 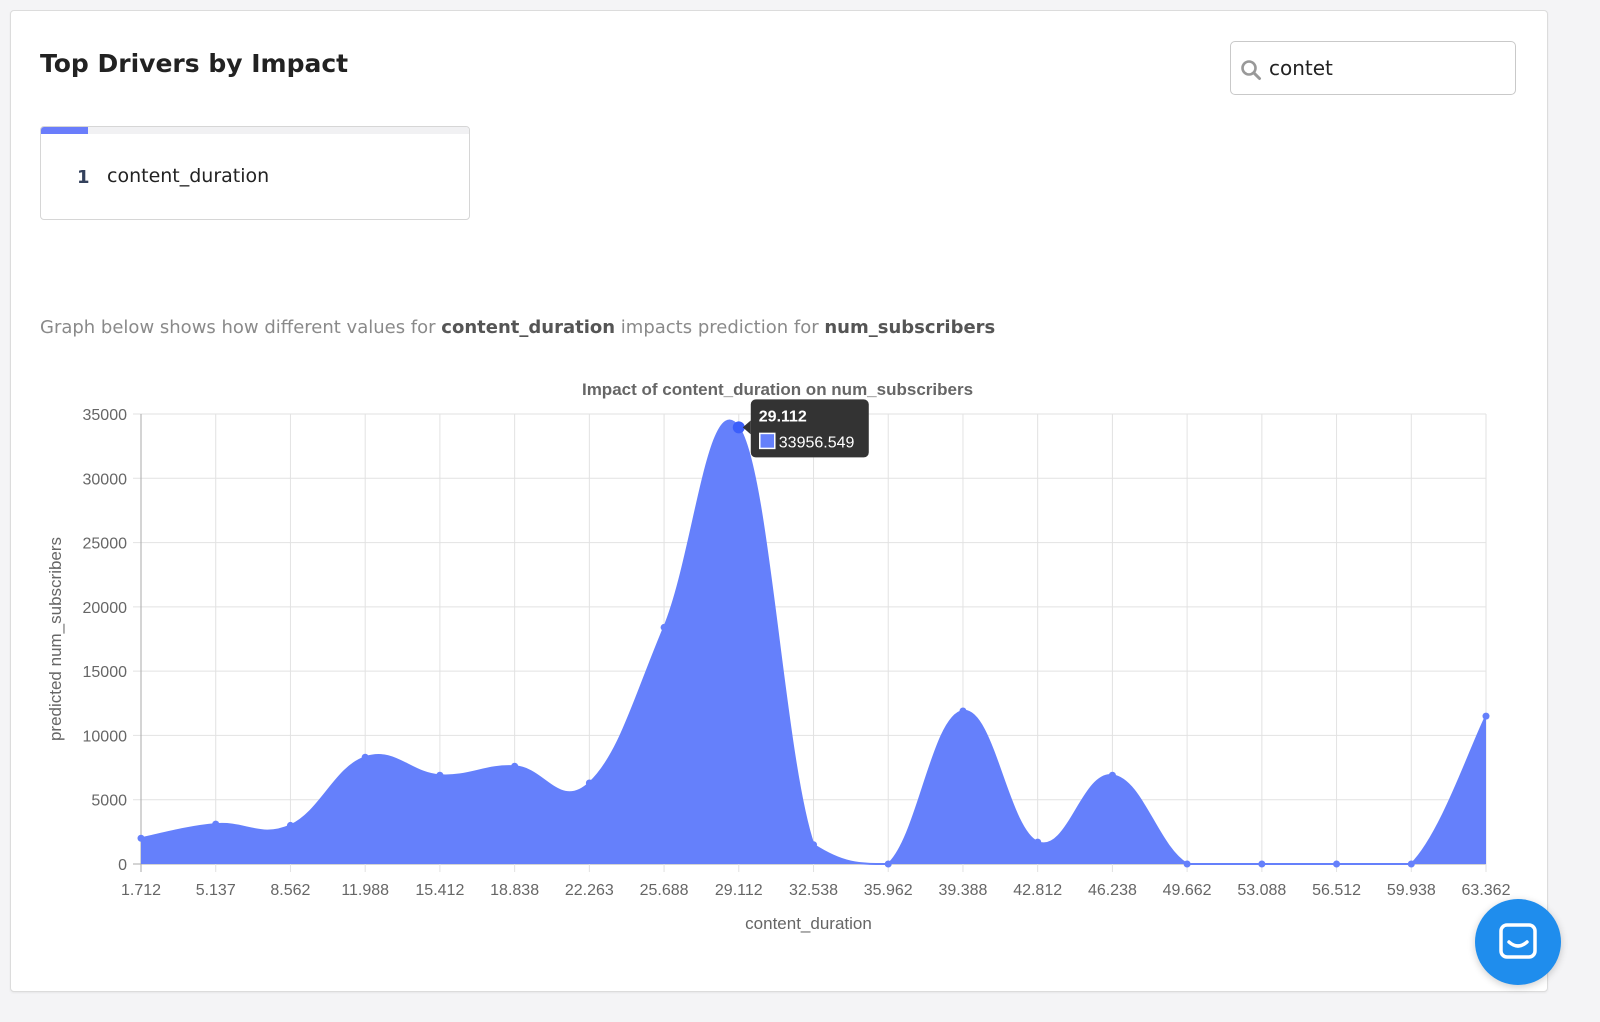 I want to click on tooltip-title: 29.112, so click(x=783, y=416).